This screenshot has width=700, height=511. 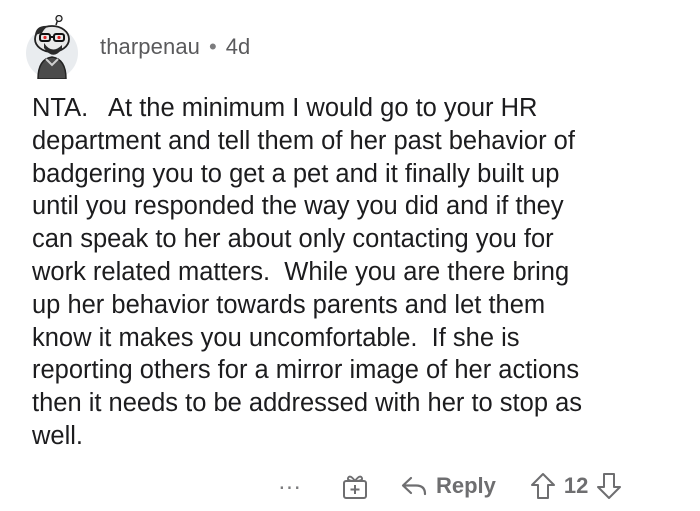 I want to click on upvote-arrow-icon, so click(x=543, y=486).